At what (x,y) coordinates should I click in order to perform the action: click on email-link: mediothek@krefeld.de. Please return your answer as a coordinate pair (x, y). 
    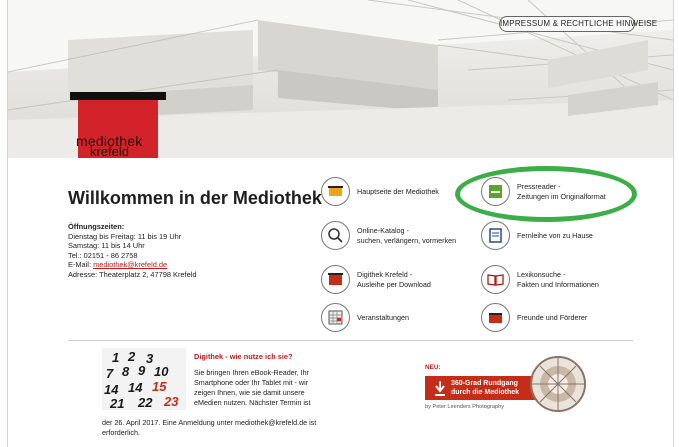
    Looking at the image, I should click on (130, 264).